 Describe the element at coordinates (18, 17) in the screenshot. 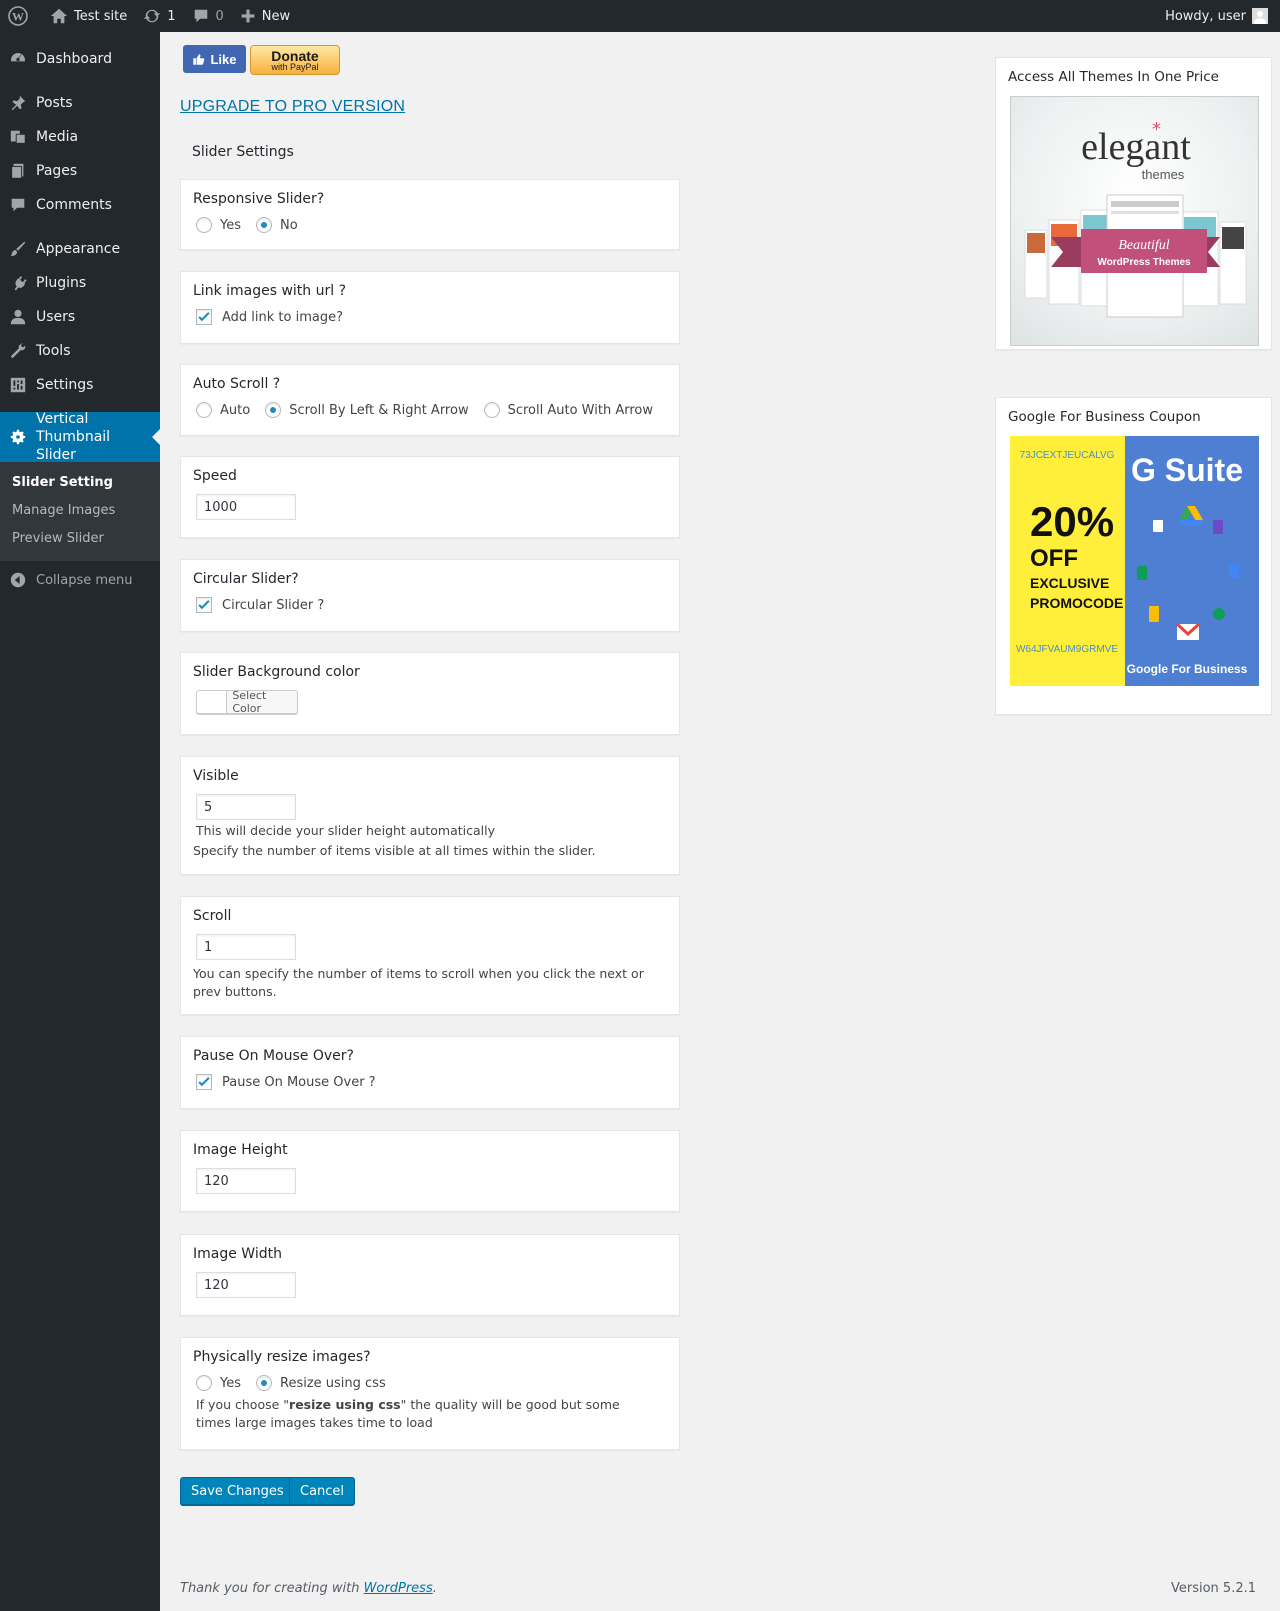

I see `svg-text: W` at that location.